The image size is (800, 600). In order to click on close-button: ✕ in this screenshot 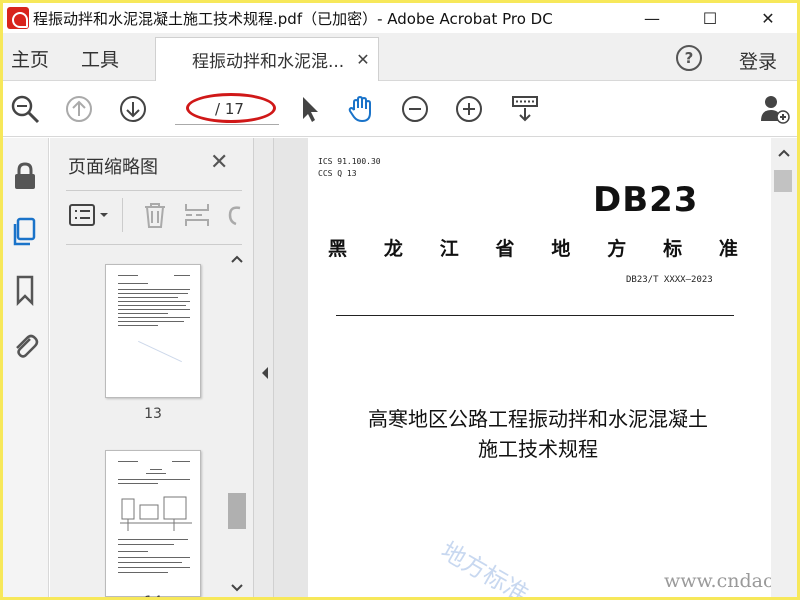, I will do `click(768, 18)`.